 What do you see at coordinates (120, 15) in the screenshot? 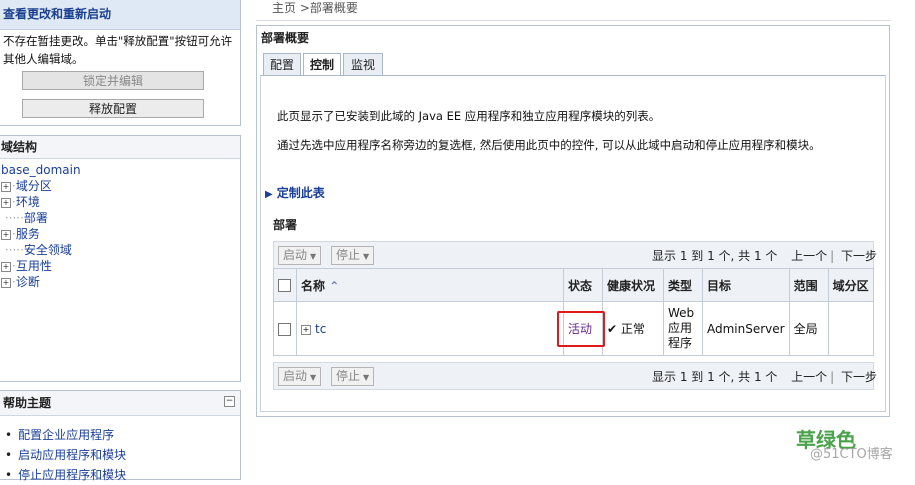
I see `change-center-title: 查看更改和重新启动` at bounding box center [120, 15].